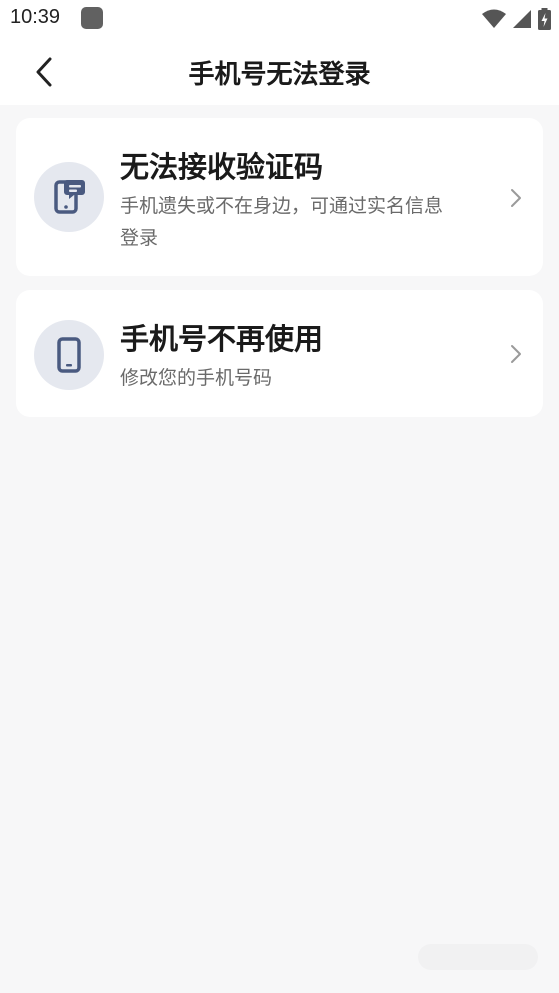 This screenshot has width=559, height=993. I want to click on notification-icon, so click(92, 18).